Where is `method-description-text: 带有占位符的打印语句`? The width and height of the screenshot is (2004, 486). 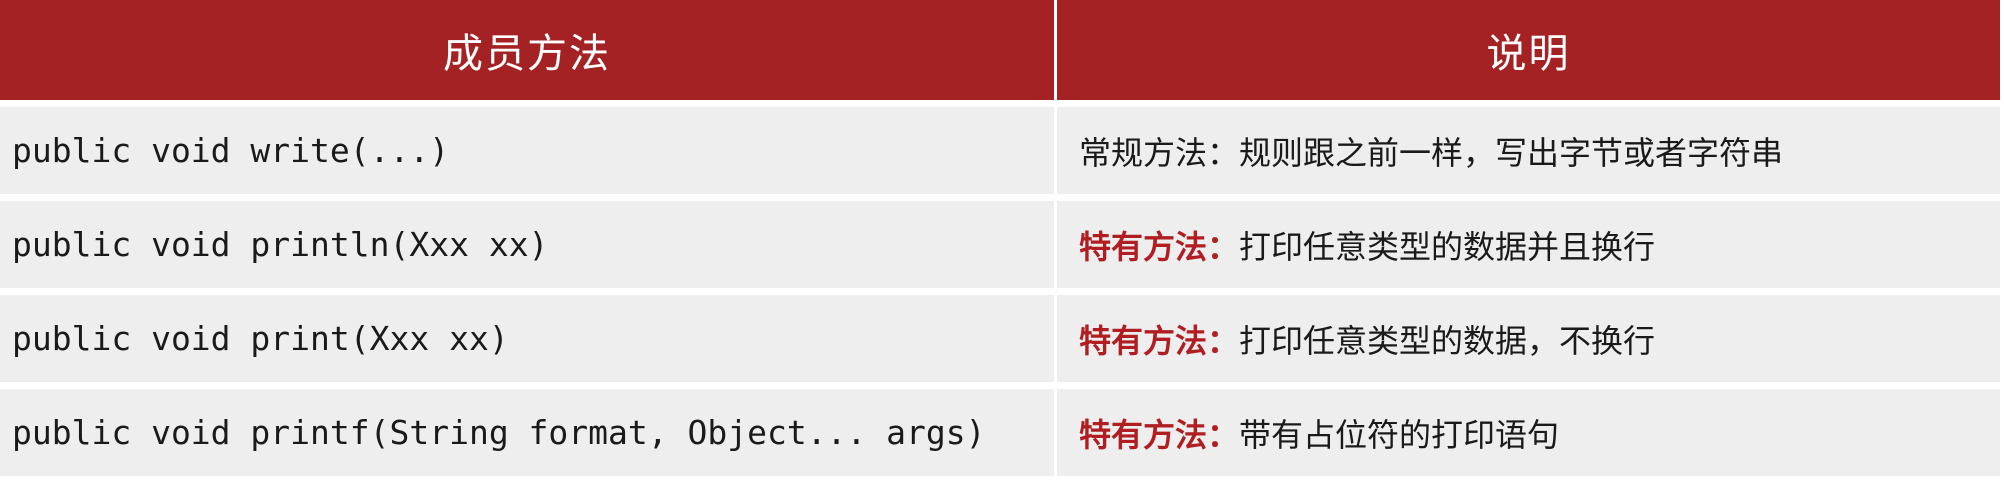
method-description-text: 带有占位符的打印语句 is located at coordinates (1399, 434).